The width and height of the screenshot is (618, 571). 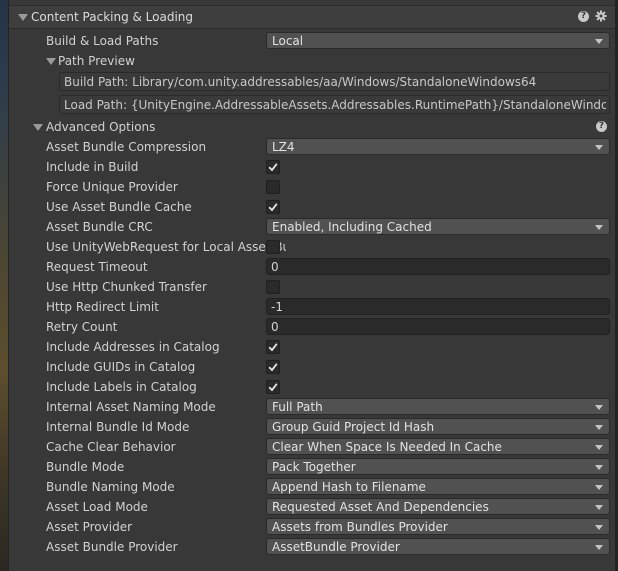 What do you see at coordinates (112, 17) in the screenshot?
I see `section-title: Content Packing & Loading` at bounding box center [112, 17].